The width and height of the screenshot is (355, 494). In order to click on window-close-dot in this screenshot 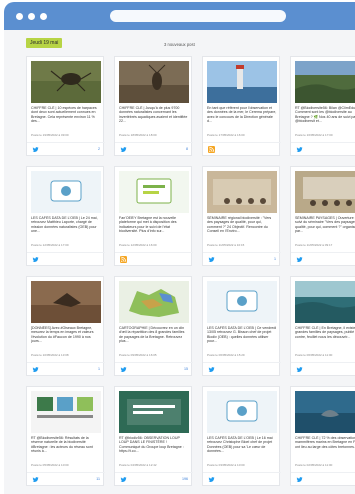, I will do `click(19, 16)`.